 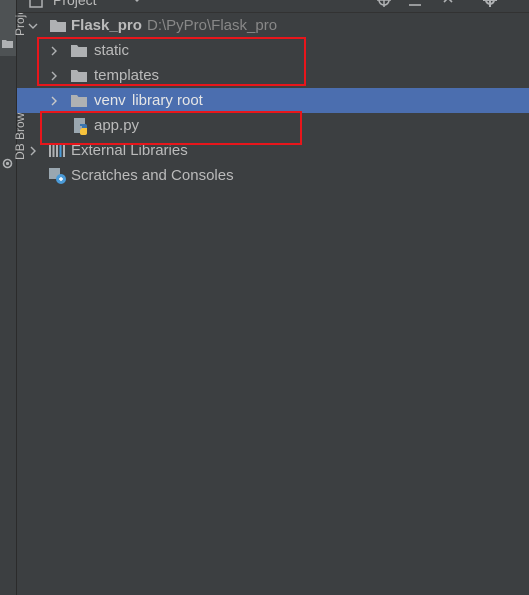 I want to click on python-file-icon, so click(x=80, y=126).